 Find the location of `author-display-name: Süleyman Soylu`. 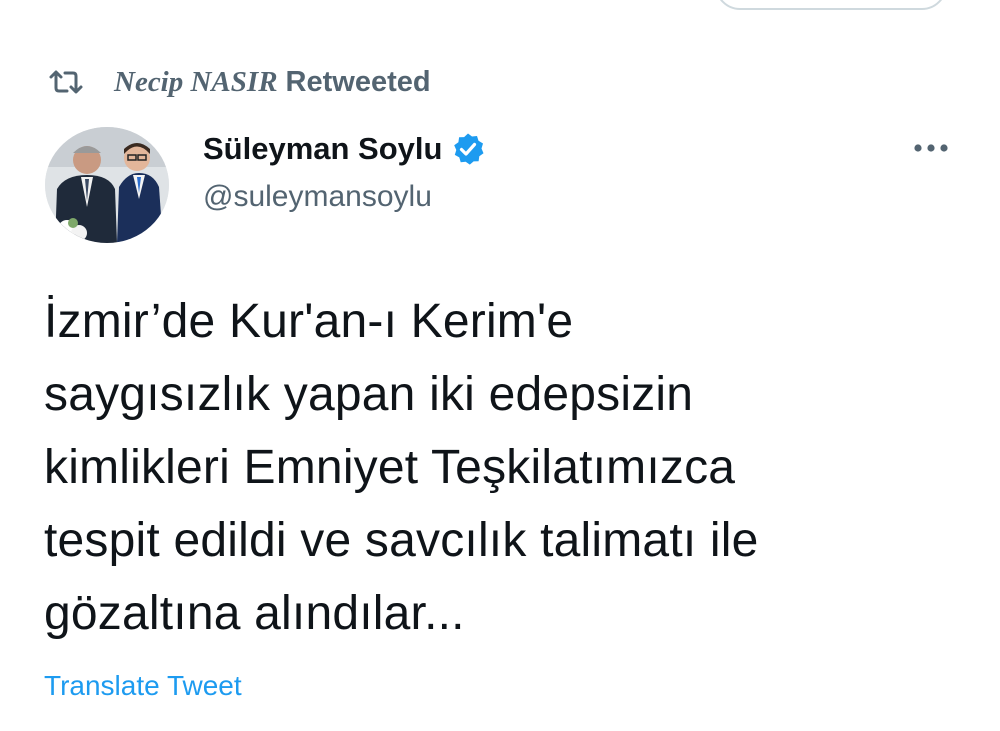

author-display-name: Süleyman Soylu is located at coordinates (322, 149).